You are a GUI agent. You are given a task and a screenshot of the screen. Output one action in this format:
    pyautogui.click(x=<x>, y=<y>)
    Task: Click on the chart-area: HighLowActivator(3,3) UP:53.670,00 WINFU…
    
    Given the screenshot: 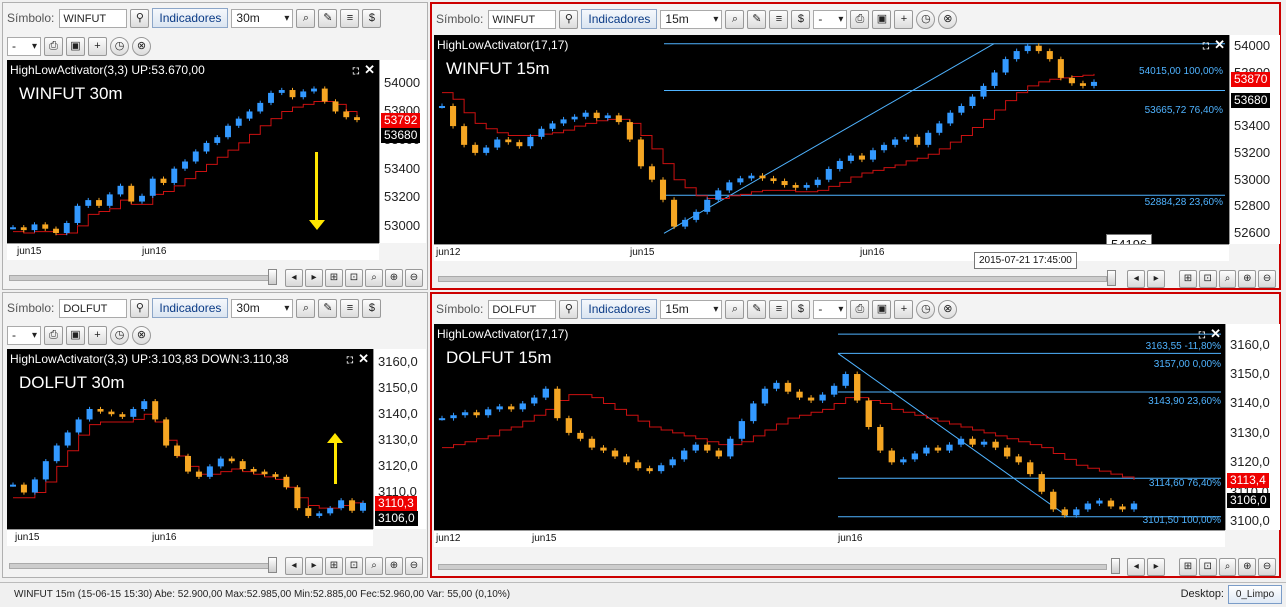 What is the action you would take?
    pyautogui.click(x=193, y=151)
    